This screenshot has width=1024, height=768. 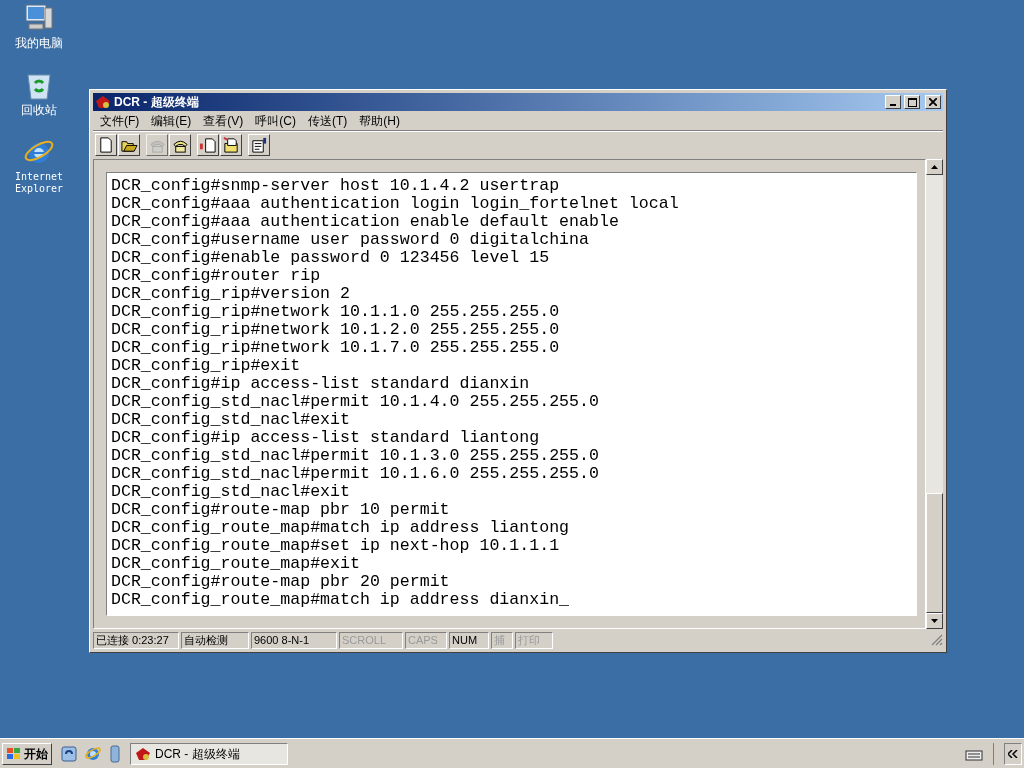 I want to click on close-button, so click(x=933, y=102).